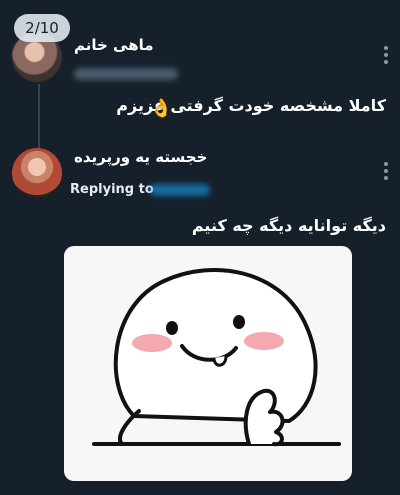 The image size is (400, 495). Describe the element at coordinates (114, 45) in the screenshot. I see `author-name: ماهی خانم` at that location.